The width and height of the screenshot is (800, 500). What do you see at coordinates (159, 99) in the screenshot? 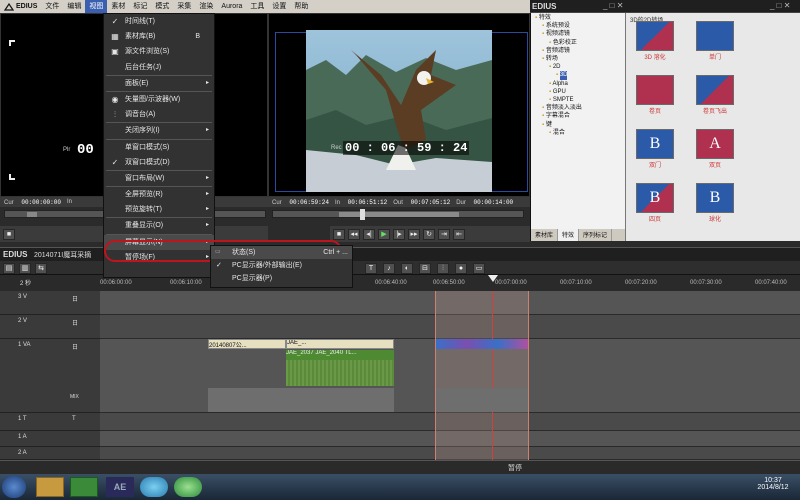
I see `view-menu-item: ◉ 矢量图/示波器(W)` at bounding box center [159, 99].